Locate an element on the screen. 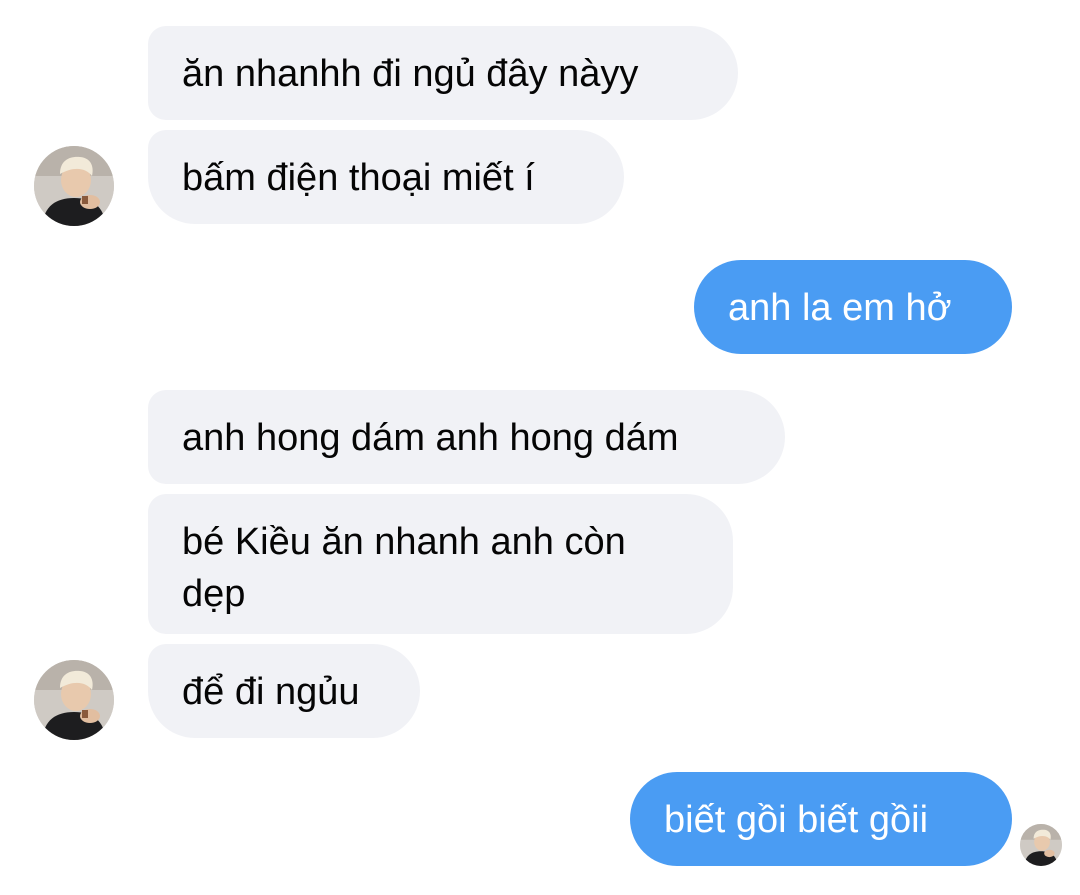 The width and height of the screenshot is (1080, 895). message-bubble-outgoing: anh la em hở is located at coordinates (853, 307).